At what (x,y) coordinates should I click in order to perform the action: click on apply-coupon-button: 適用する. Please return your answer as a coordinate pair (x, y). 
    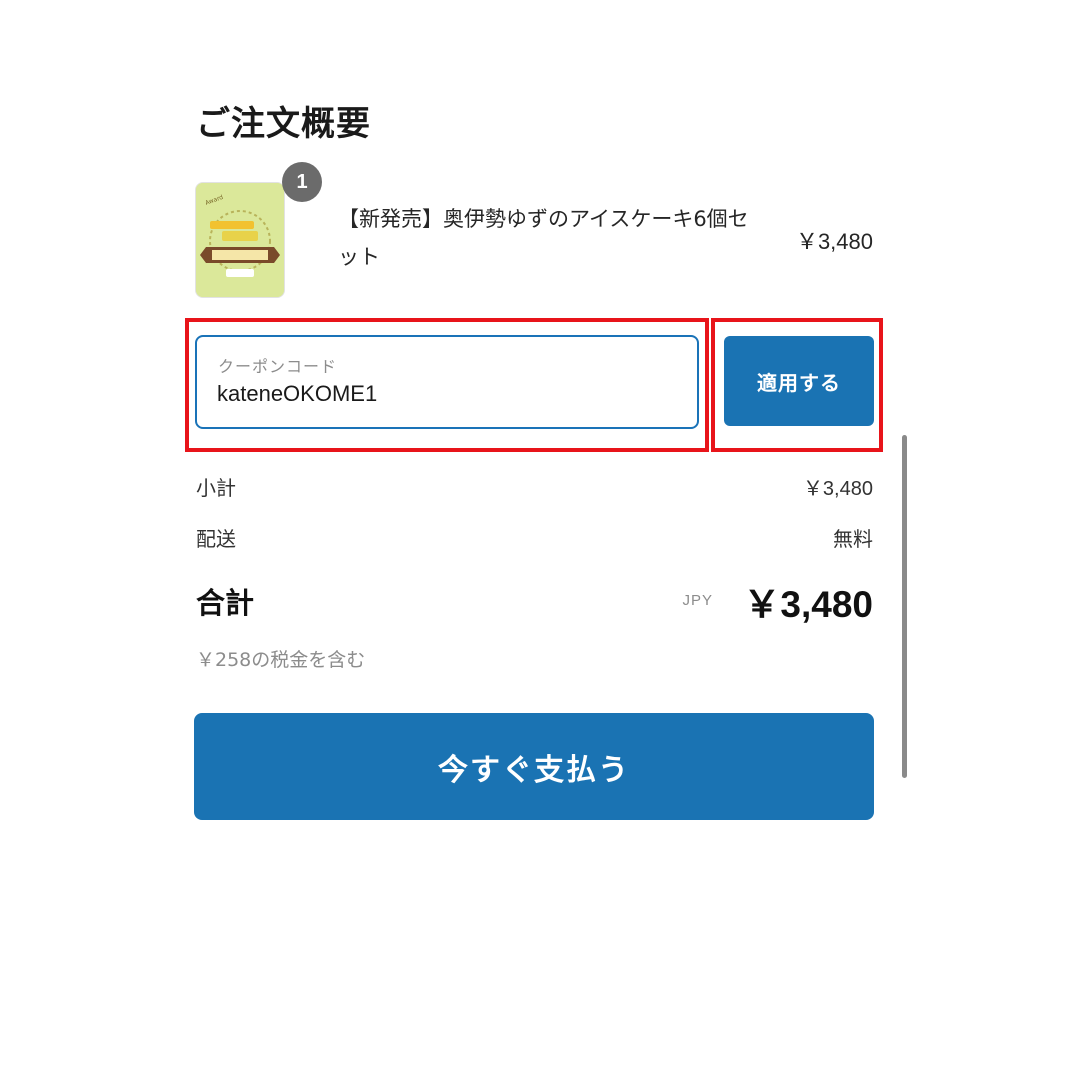
    Looking at the image, I should click on (799, 381).